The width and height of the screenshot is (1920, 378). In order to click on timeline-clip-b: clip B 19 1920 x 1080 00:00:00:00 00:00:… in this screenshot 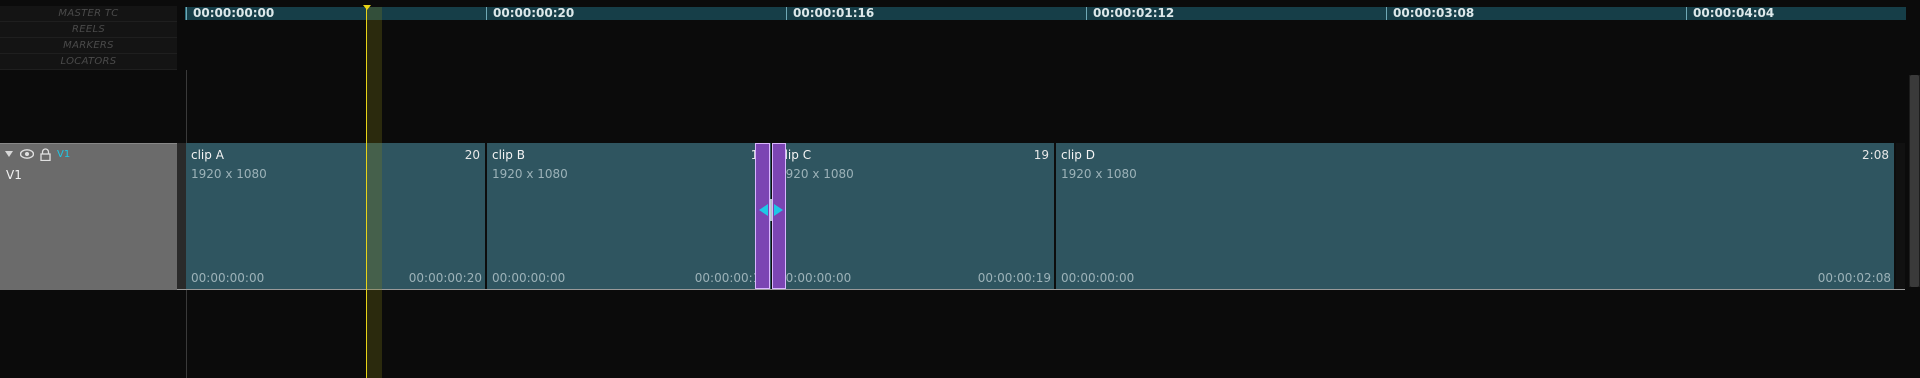, I will do `click(630, 216)`.